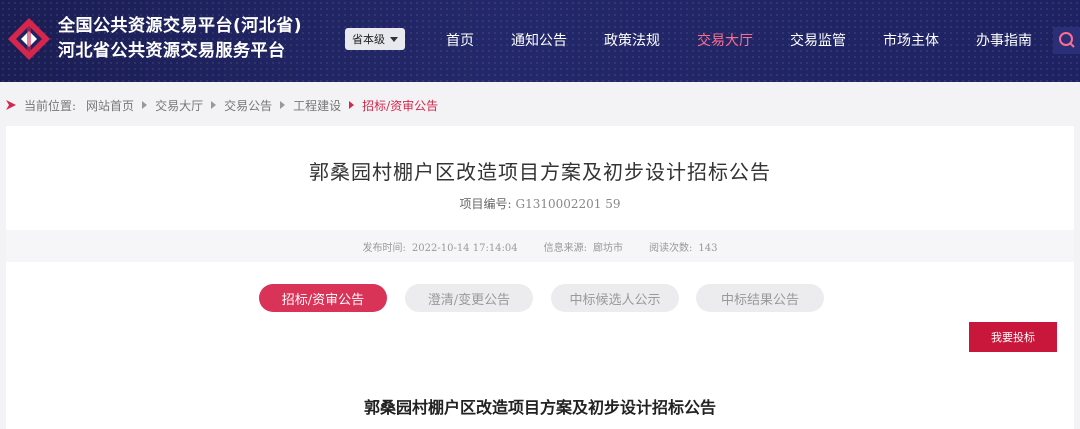  I want to click on location-icon, so click(11, 105).